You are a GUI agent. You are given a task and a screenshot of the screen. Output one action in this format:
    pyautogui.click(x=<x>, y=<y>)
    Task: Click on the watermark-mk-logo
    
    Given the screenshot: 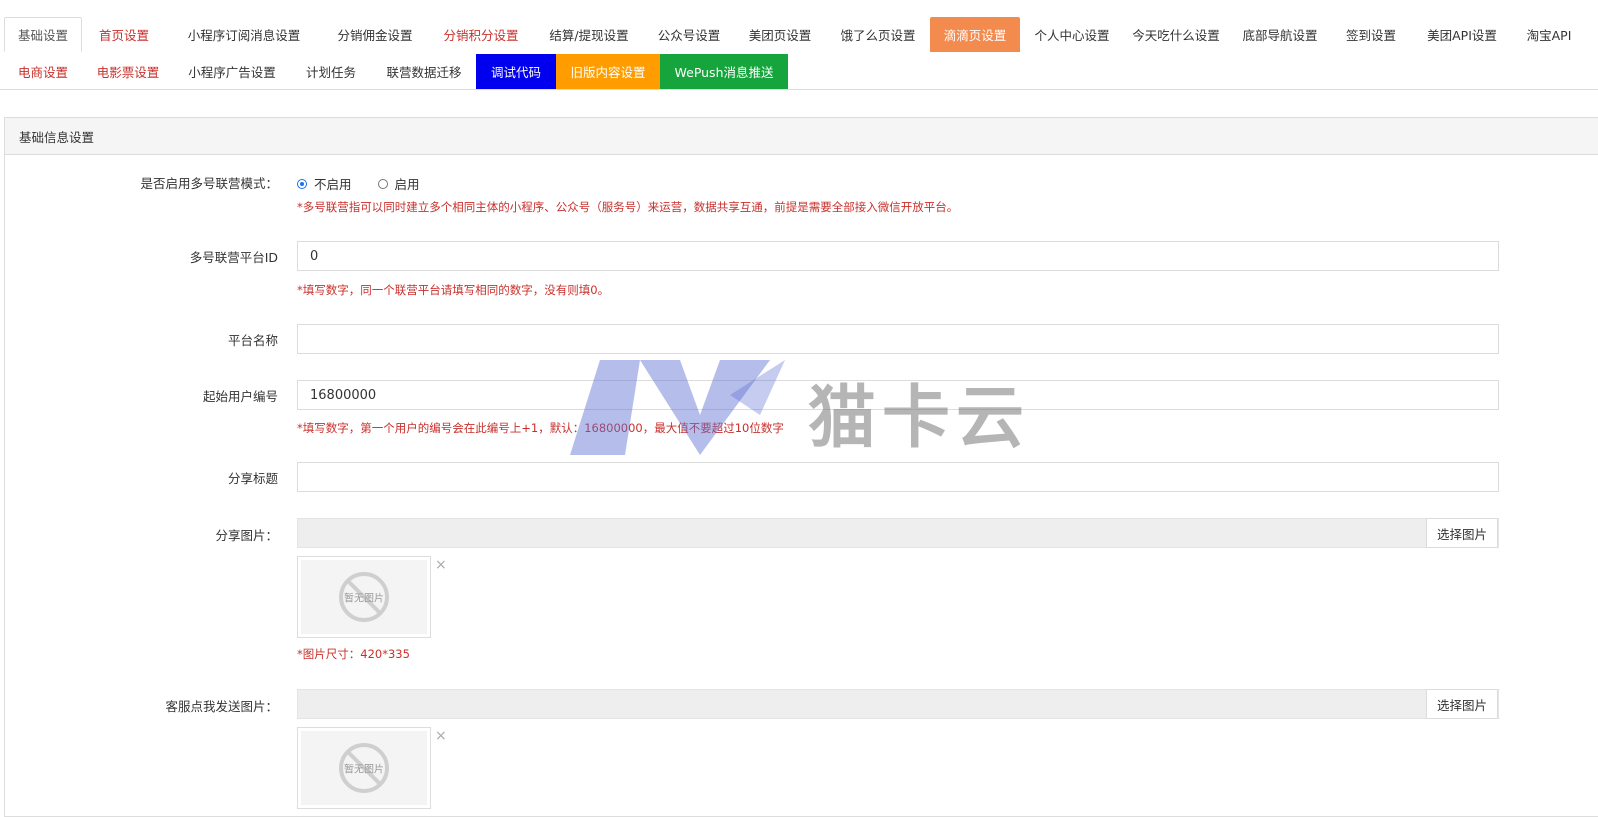 What is the action you would take?
    pyautogui.click(x=677, y=407)
    